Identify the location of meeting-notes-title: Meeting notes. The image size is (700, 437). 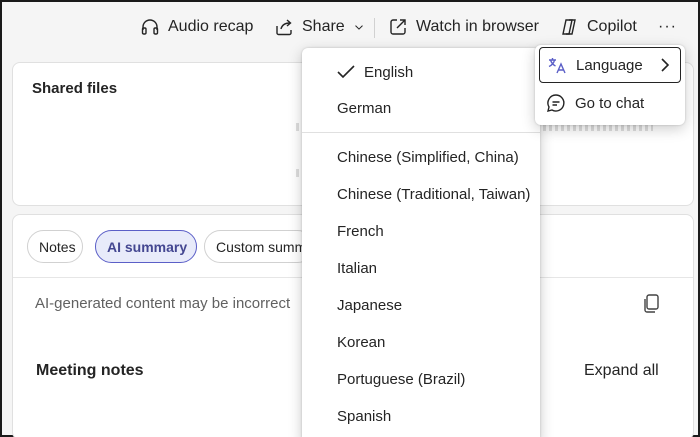
(90, 370).